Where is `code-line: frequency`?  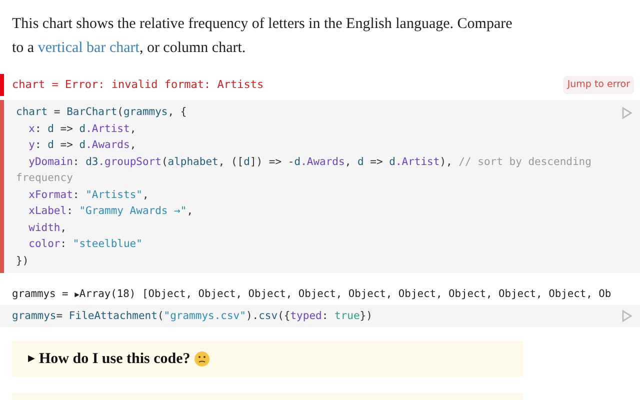 code-line: frequency is located at coordinates (44, 178).